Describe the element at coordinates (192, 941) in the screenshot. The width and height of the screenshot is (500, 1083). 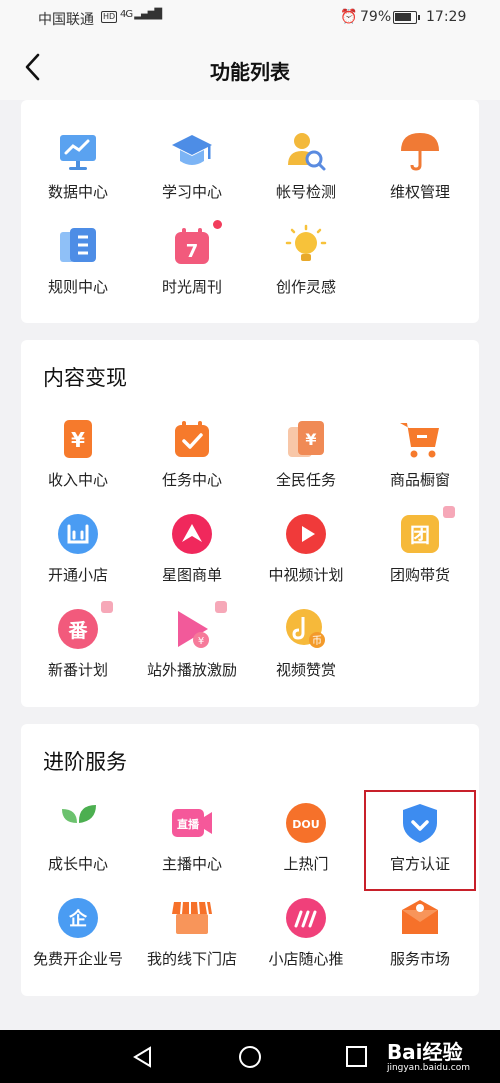
I see `grid-item-offline-store: 我的线下门店` at that location.